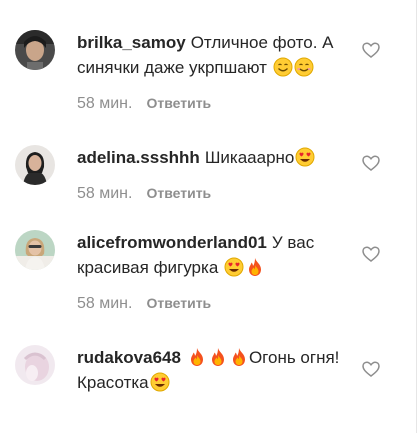 This screenshot has width=417, height=433. Describe the element at coordinates (131, 42) in the screenshot. I see `comment-username: brilka_samoy` at that location.